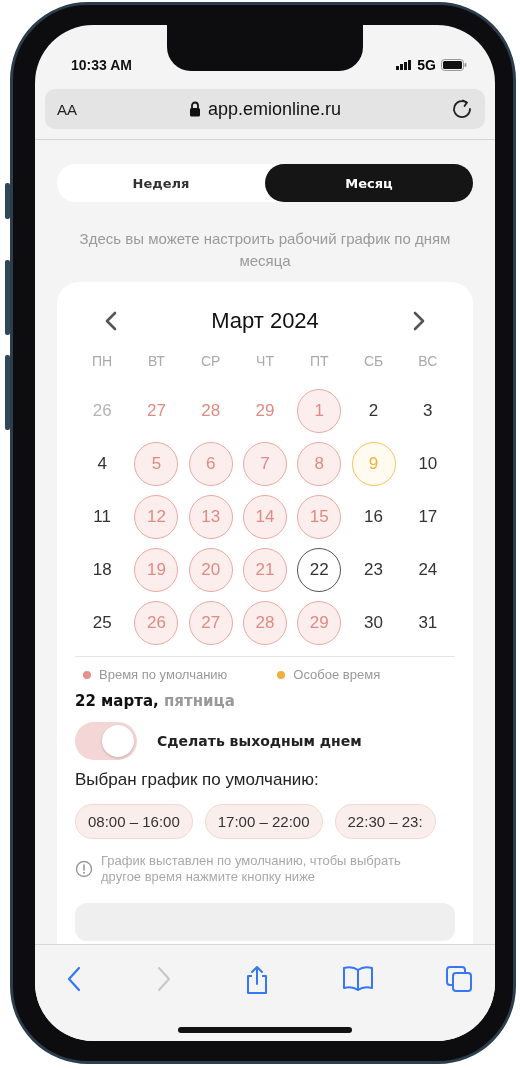 Image resolution: width=520 pixels, height=1070 pixels. What do you see at coordinates (257, 980) in the screenshot?
I see `share-icon` at bounding box center [257, 980].